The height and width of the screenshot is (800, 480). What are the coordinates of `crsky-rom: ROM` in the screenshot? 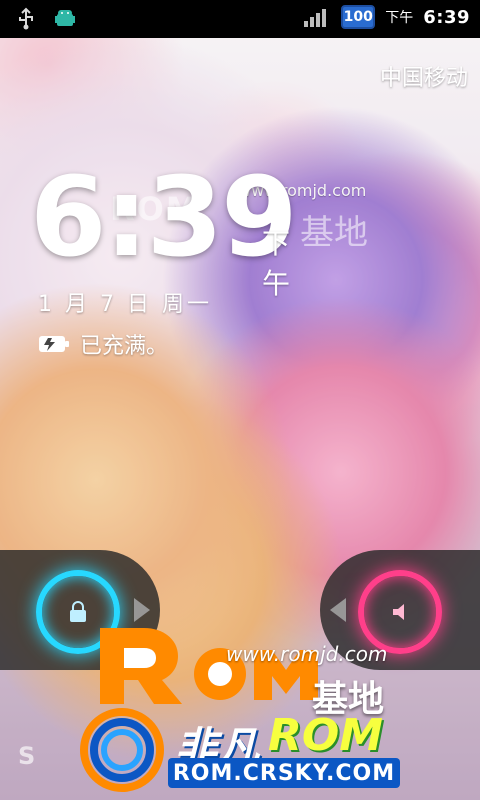 It's located at (326, 735).